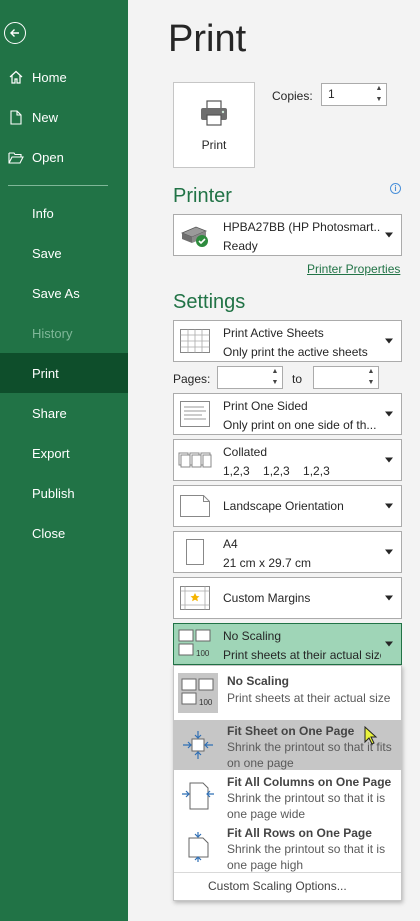  I want to click on sidebar-item-label: Save, so click(47, 253).